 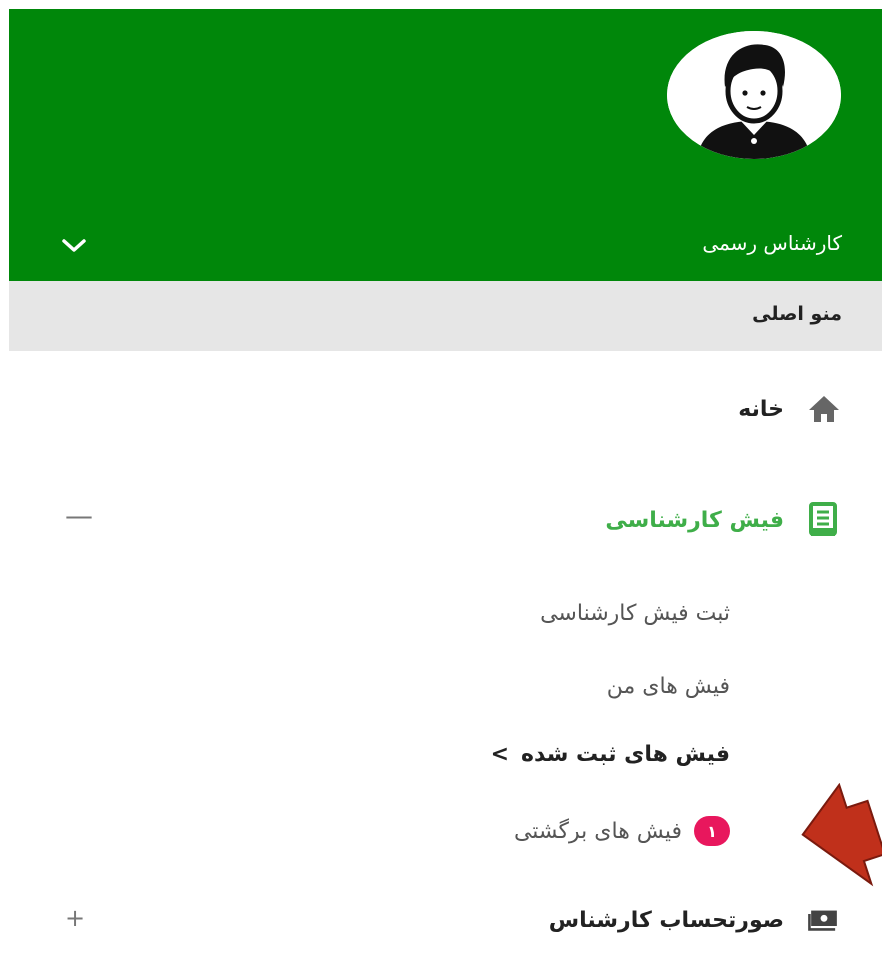 What do you see at coordinates (824, 920) in the screenshot?
I see `invoice-icon` at bounding box center [824, 920].